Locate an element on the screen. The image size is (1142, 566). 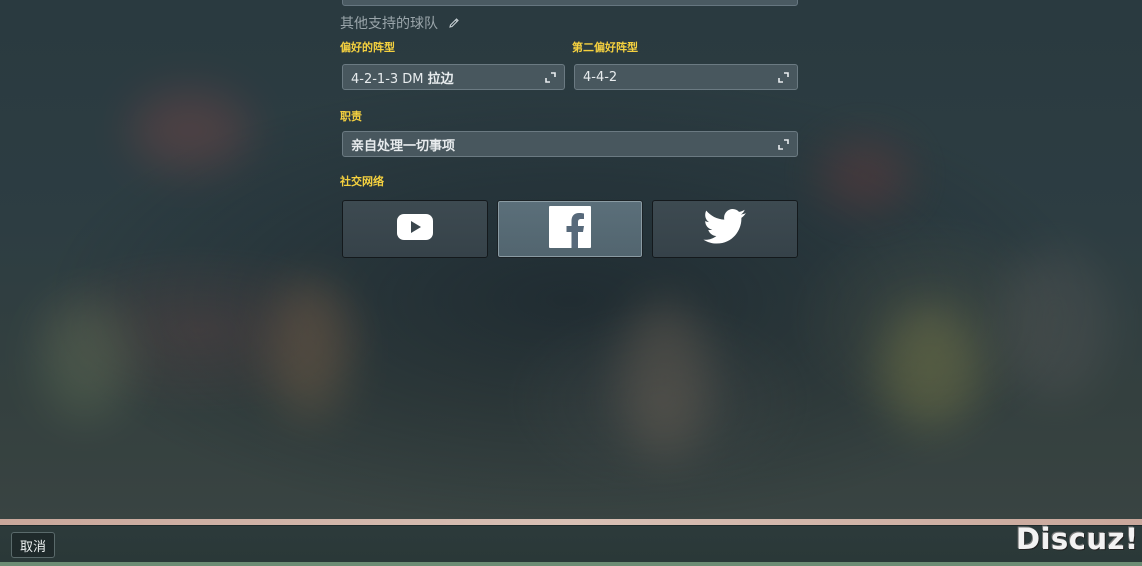
footer-bar is located at coordinates (571, 545).